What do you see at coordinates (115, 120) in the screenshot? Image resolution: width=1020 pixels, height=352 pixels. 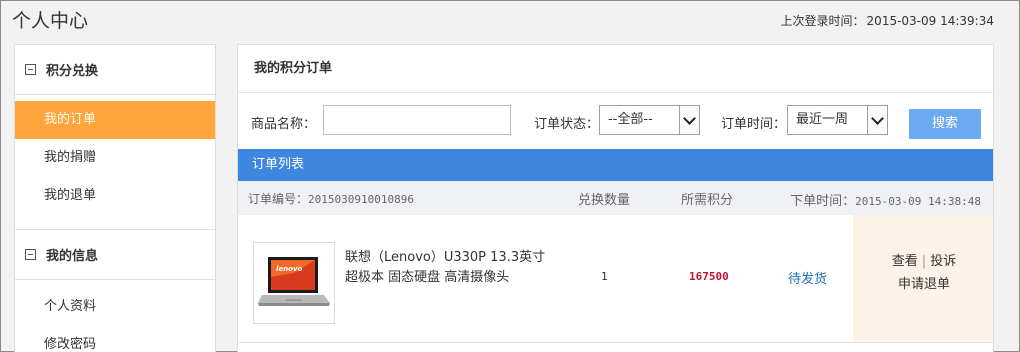 I see `sidebar-item-my-orders: 我的订单` at bounding box center [115, 120].